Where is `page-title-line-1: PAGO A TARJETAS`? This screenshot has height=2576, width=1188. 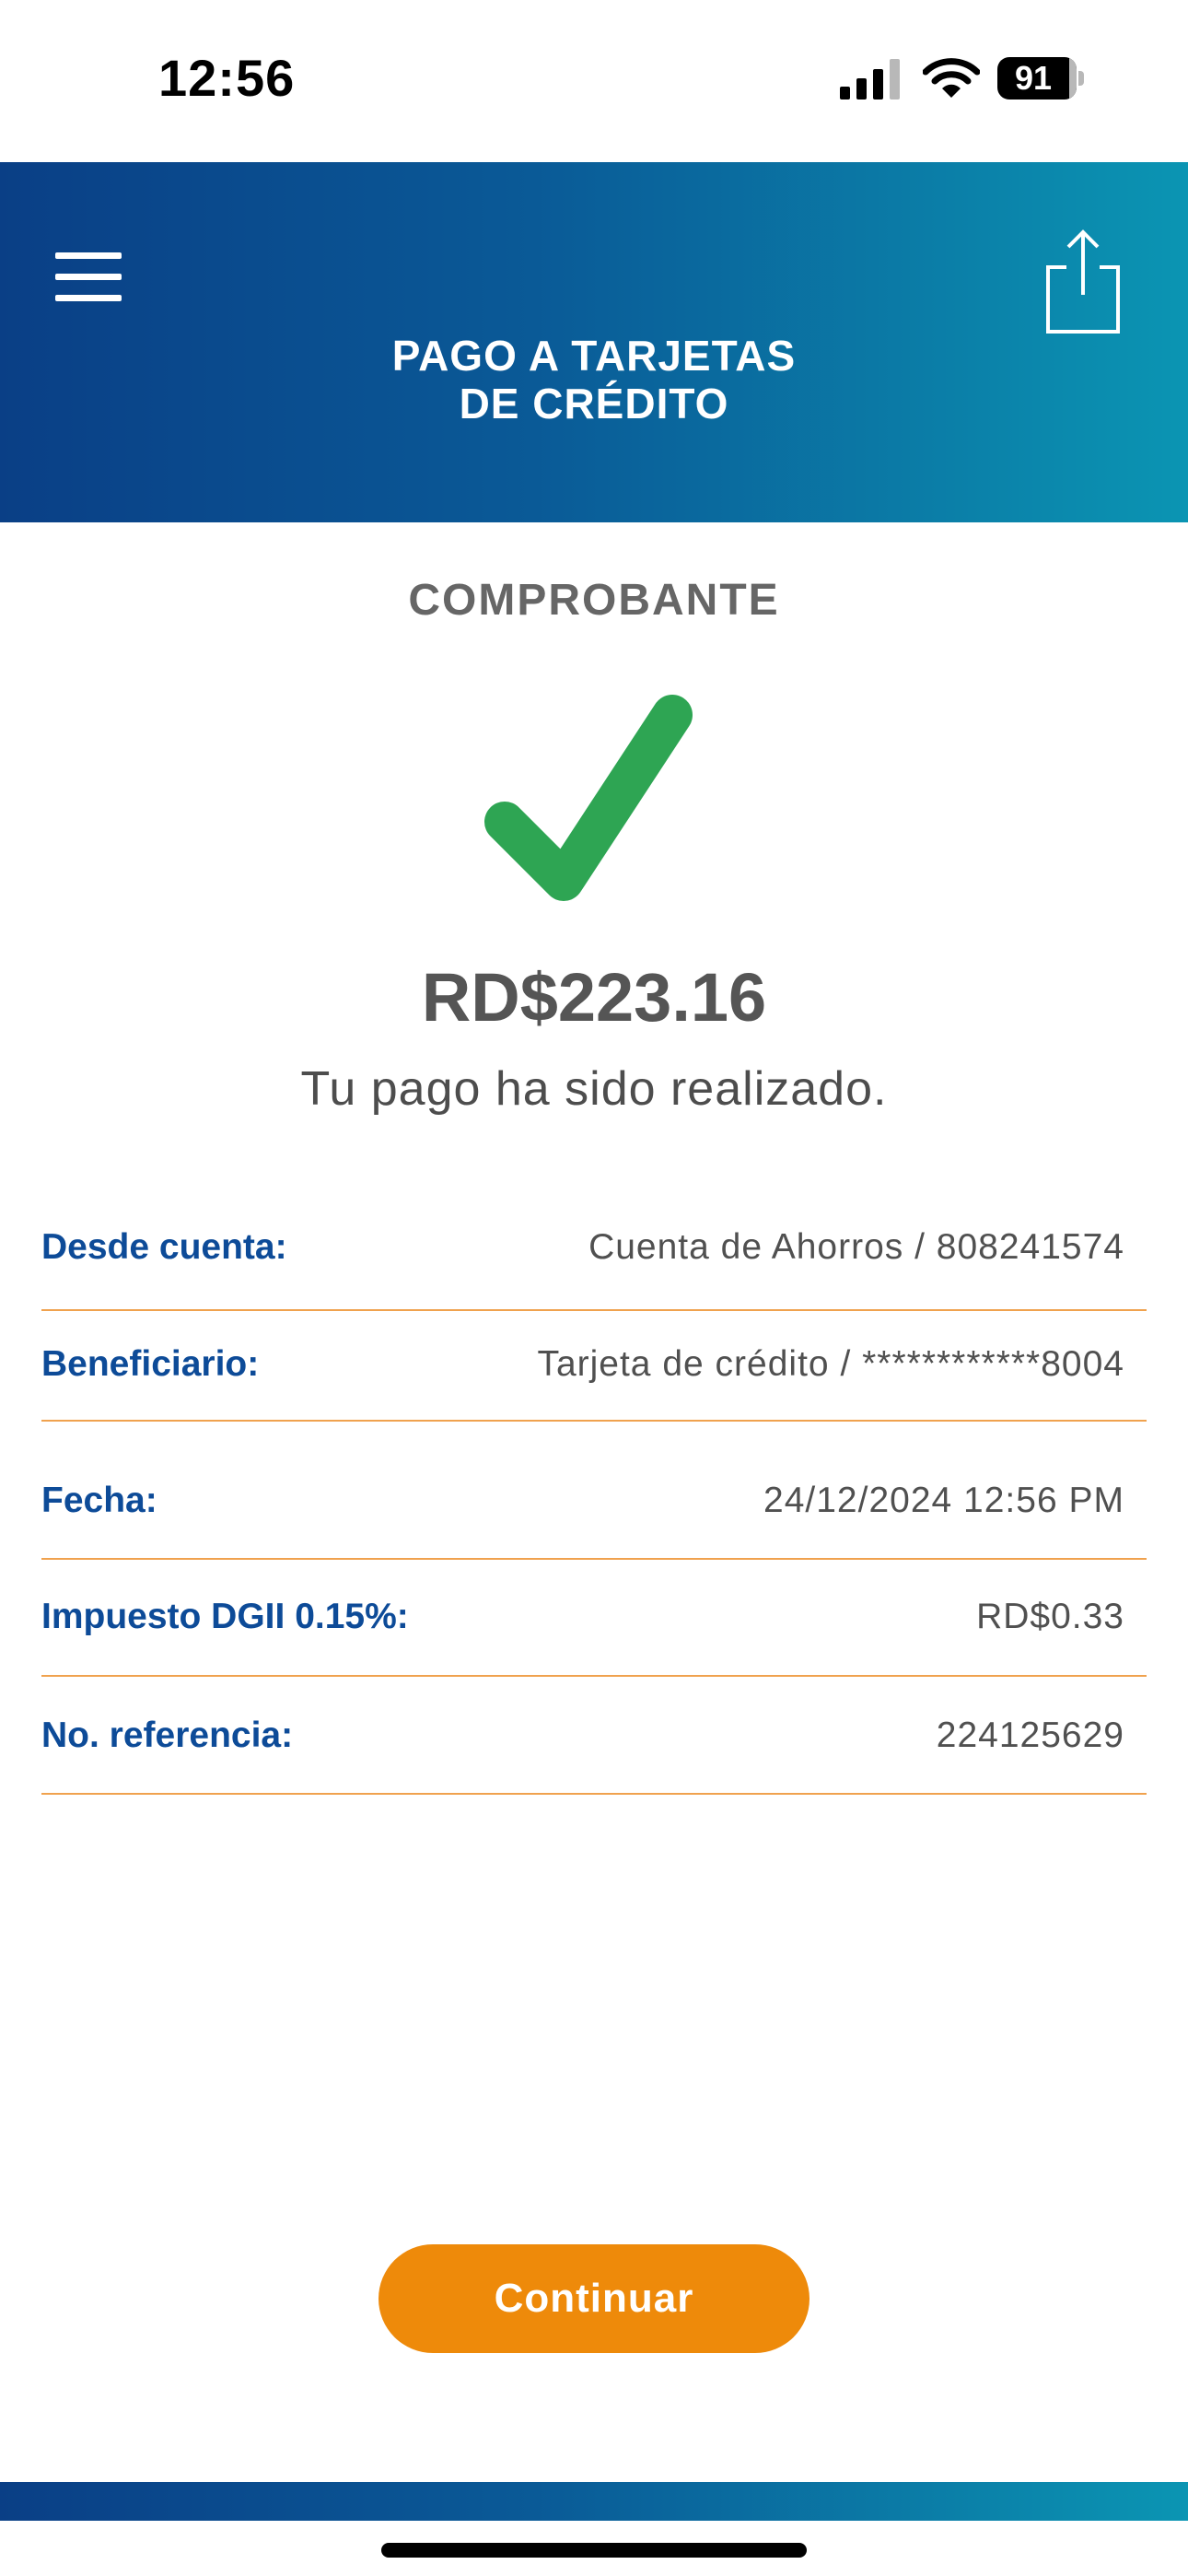 page-title-line-1: PAGO A TARJETAS is located at coordinates (594, 356).